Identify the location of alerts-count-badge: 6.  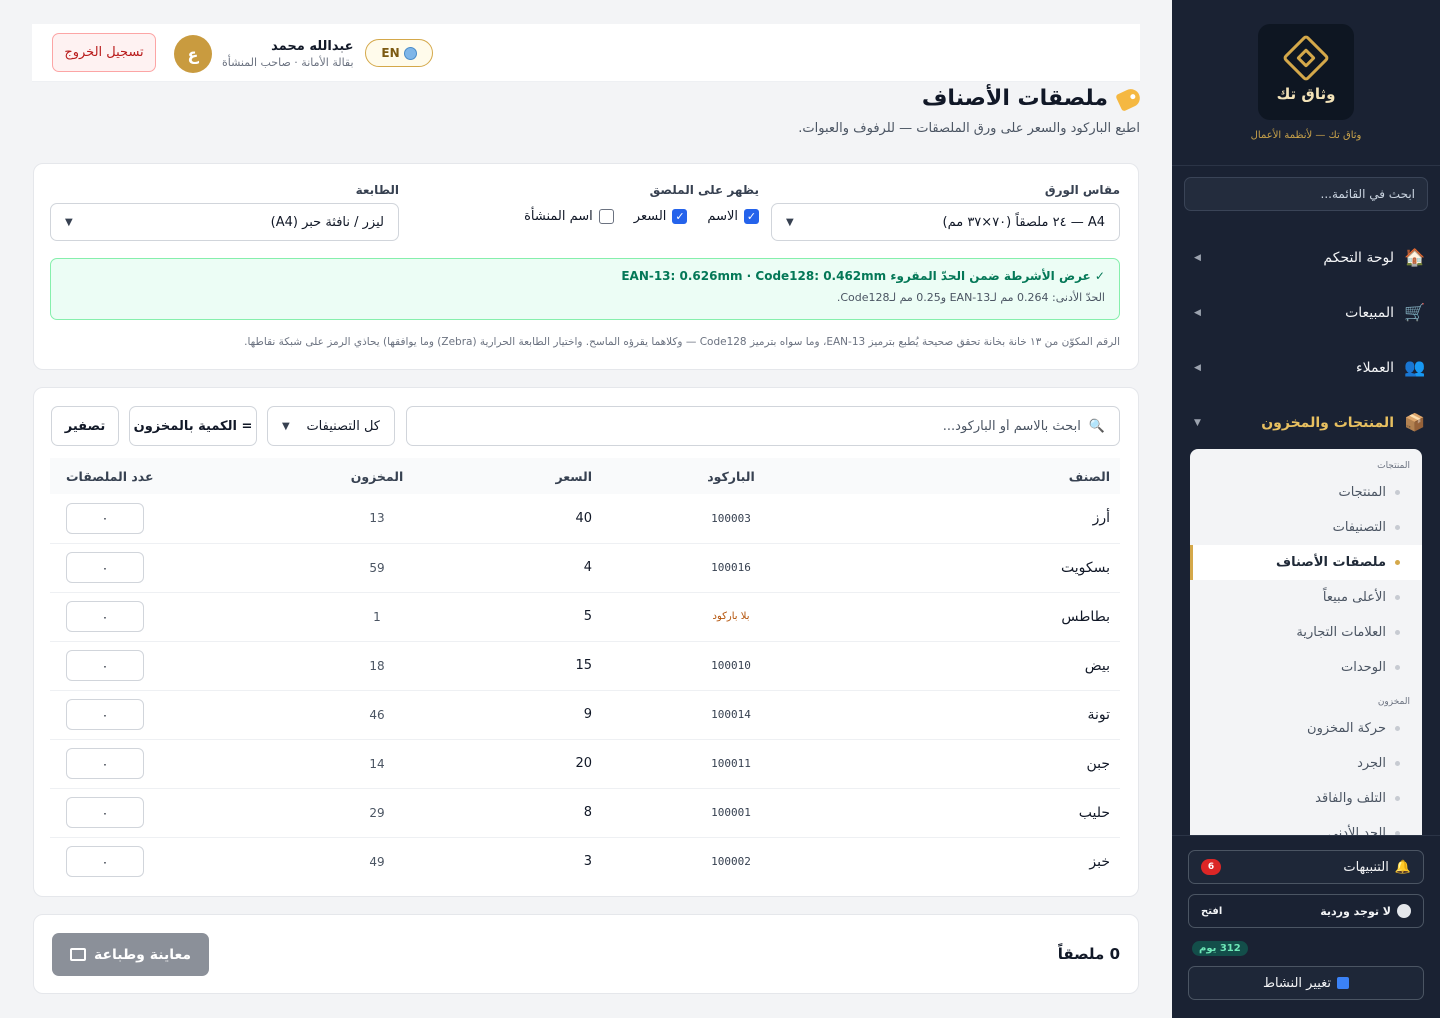
(1211, 867).